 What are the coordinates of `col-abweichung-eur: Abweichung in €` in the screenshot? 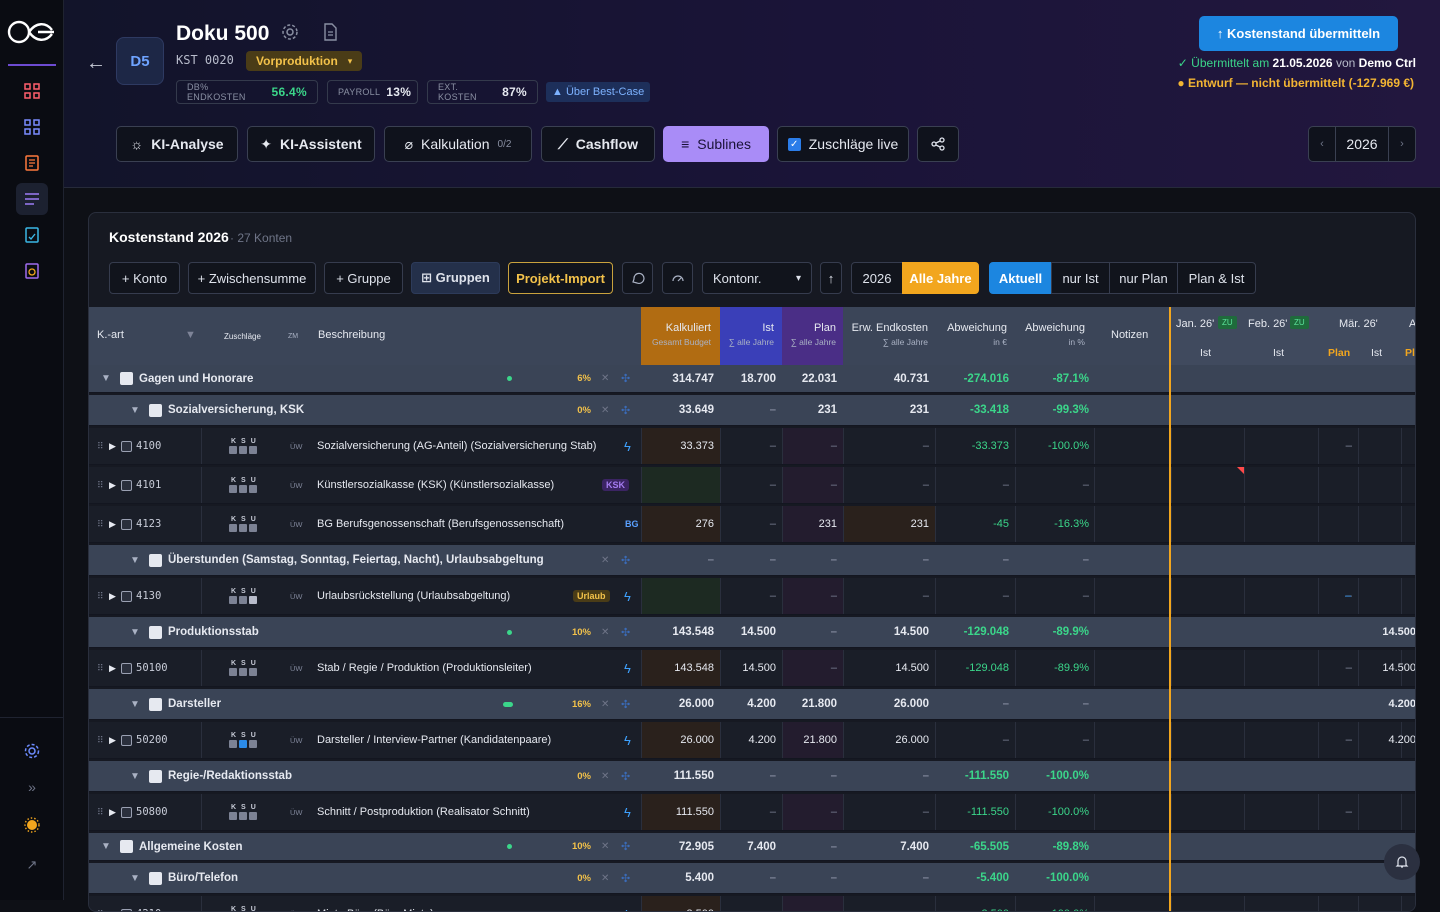 It's located at (971, 334).